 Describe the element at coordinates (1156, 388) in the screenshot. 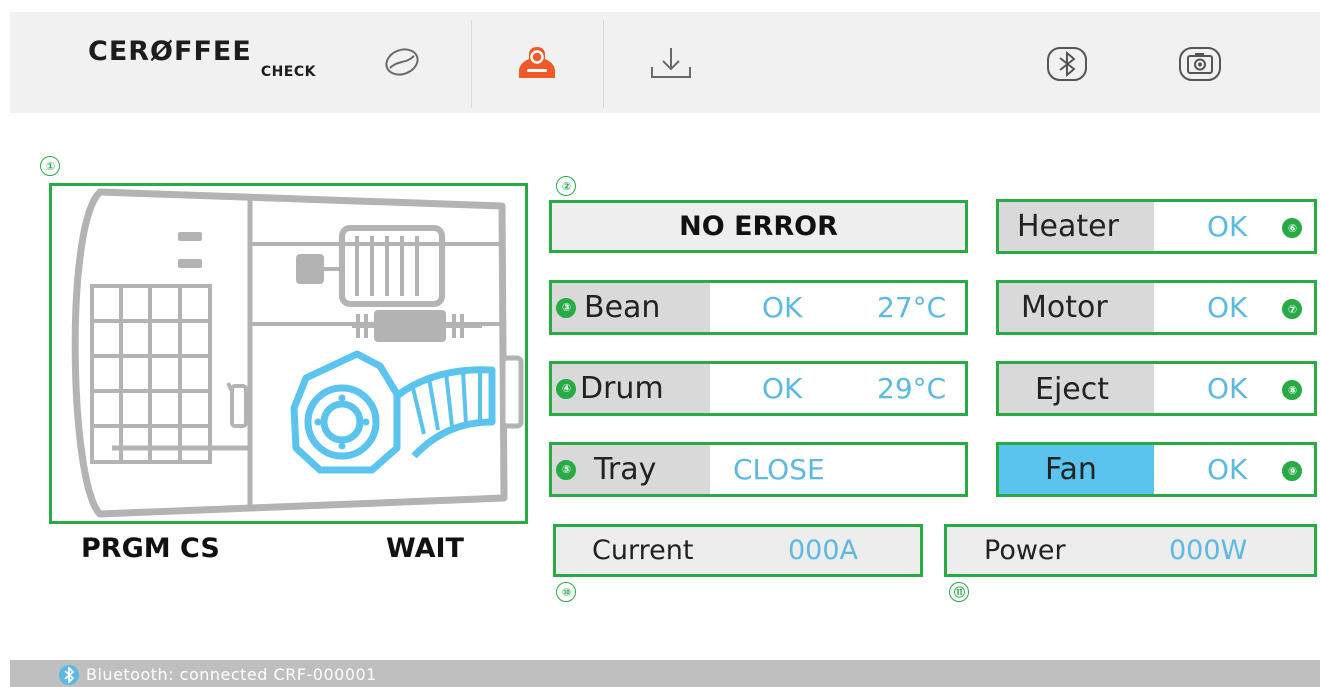

I see `eject-status-panel: Eject OK ⑧` at that location.